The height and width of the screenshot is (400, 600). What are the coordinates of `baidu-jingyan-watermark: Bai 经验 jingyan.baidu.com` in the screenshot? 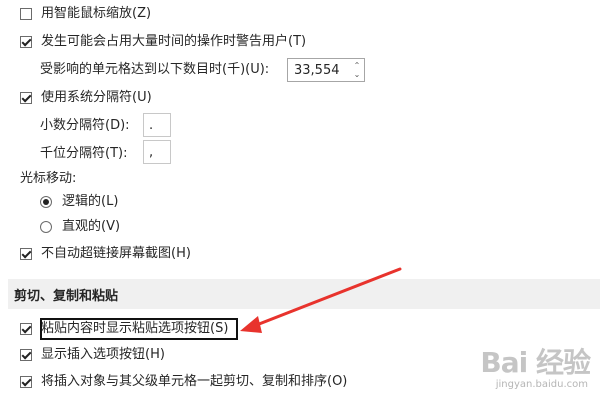 It's located at (528, 367).